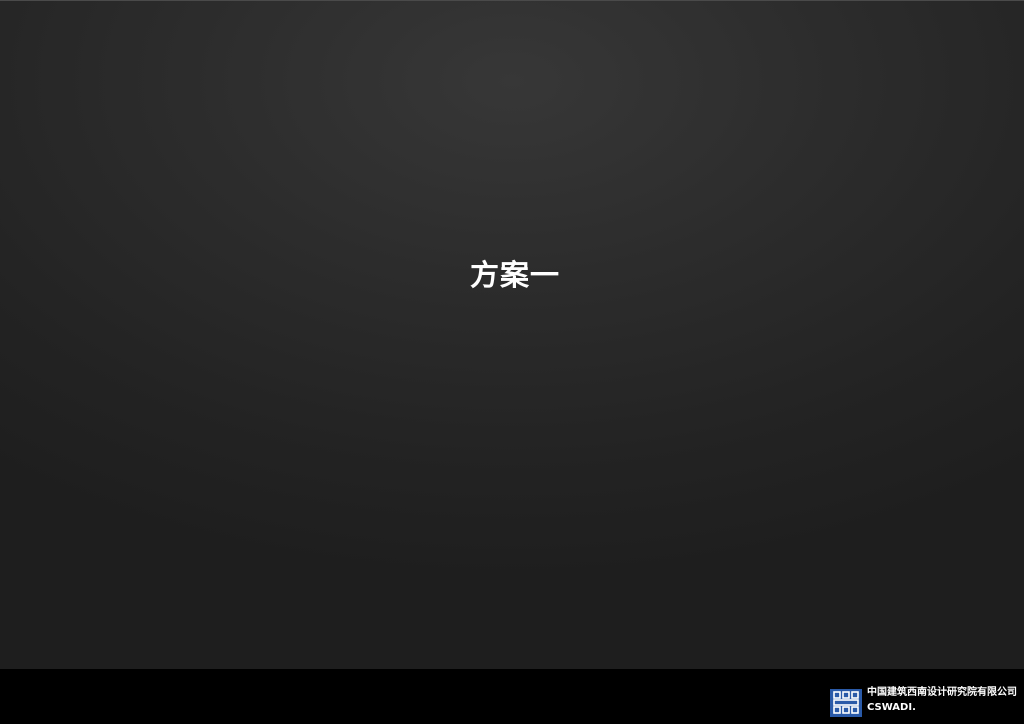 The image size is (1024, 724). What do you see at coordinates (846, 703) in the screenshot?
I see `cswadi-logo-icon` at bounding box center [846, 703].